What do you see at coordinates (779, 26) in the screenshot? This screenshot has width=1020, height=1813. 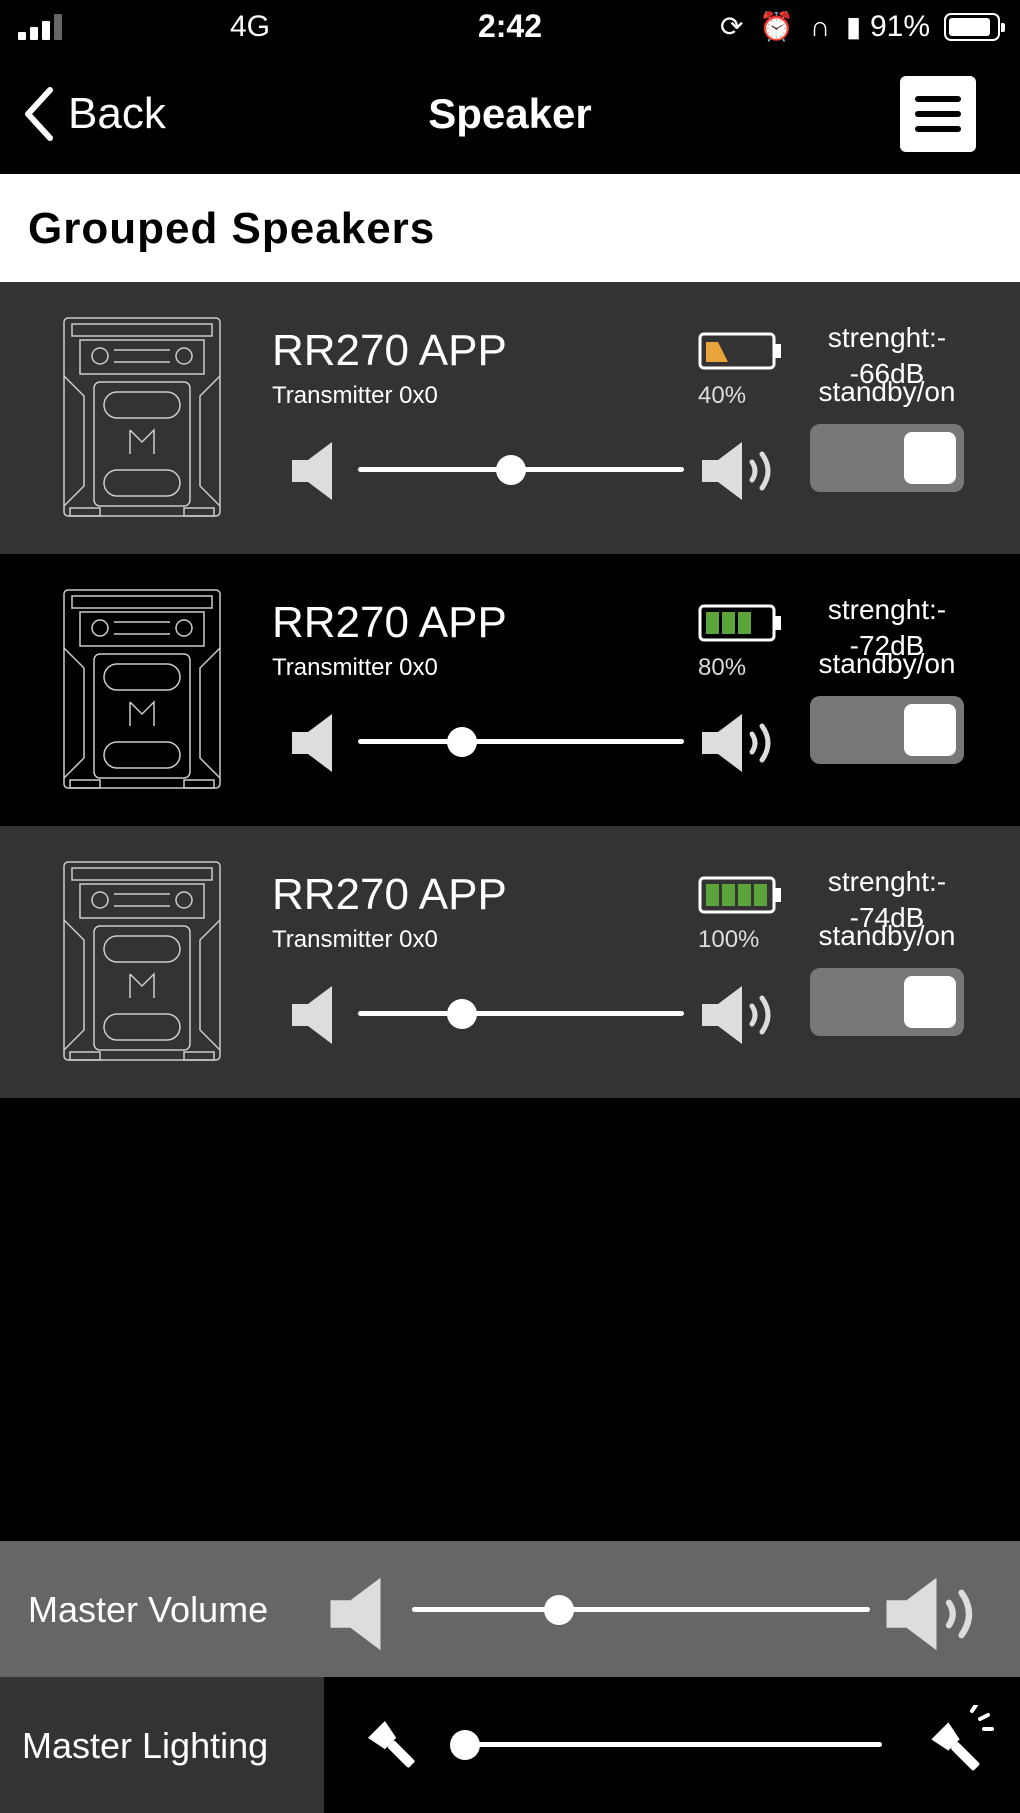 I see `alarm-icon: ⏰` at bounding box center [779, 26].